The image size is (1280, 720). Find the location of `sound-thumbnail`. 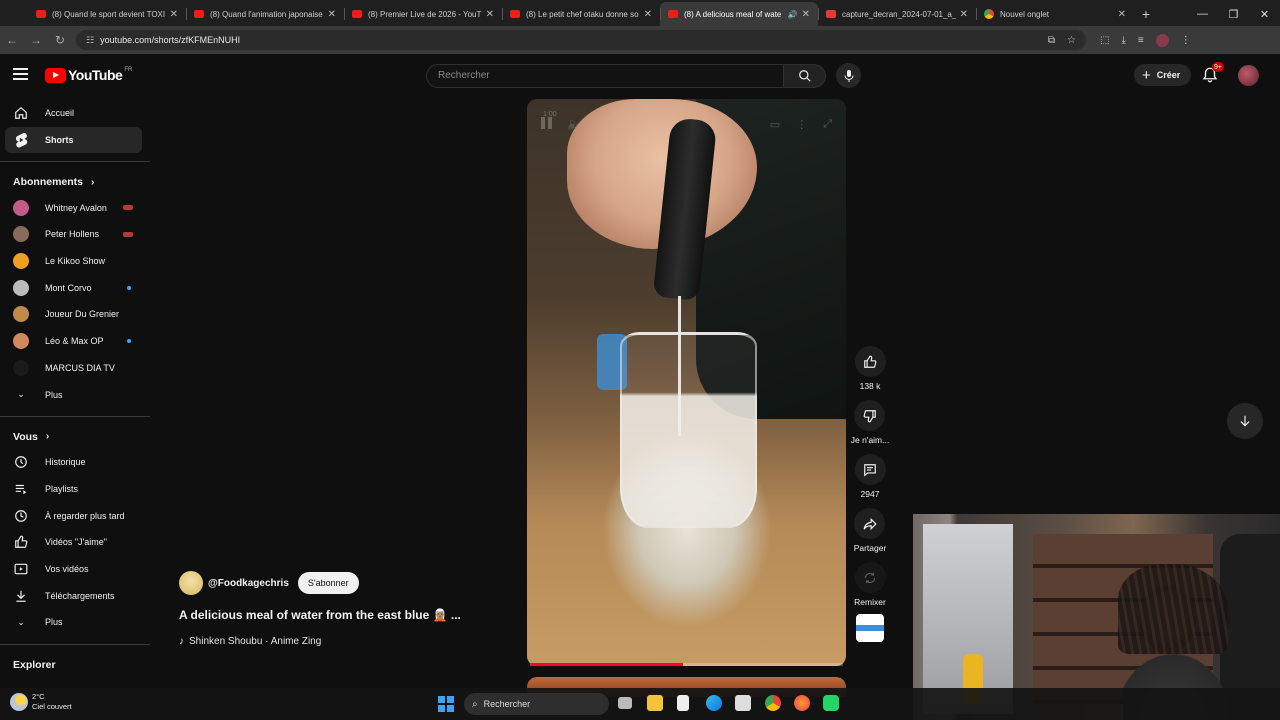

sound-thumbnail is located at coordinates (870, 628).